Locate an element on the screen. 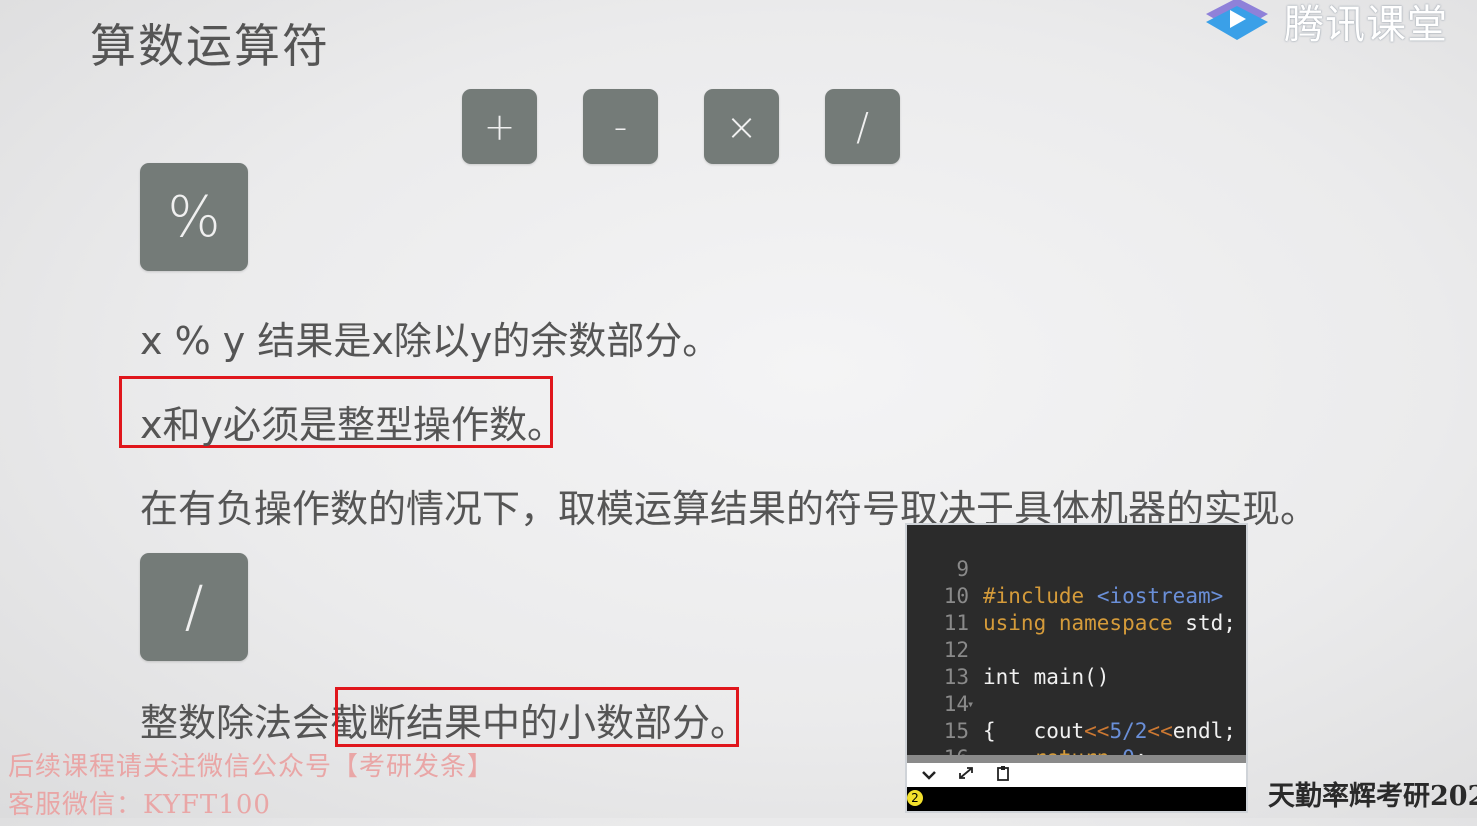 This screenshot has height=826, width=1477. modulo-rule: x和y必须是整型操作数。 is located at coordinates (352, 425).